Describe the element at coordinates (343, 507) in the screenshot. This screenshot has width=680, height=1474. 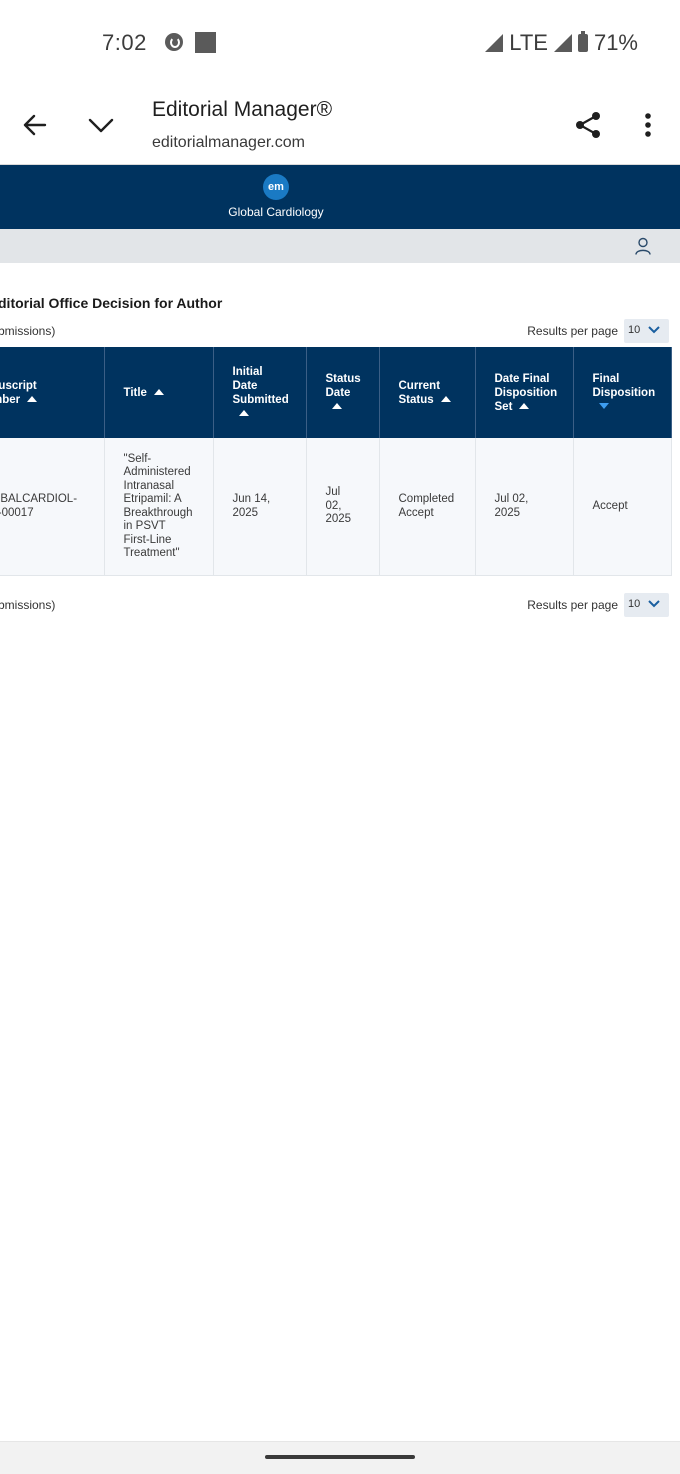
I see `cell-status-date: Jul 02, 2025` at that location.